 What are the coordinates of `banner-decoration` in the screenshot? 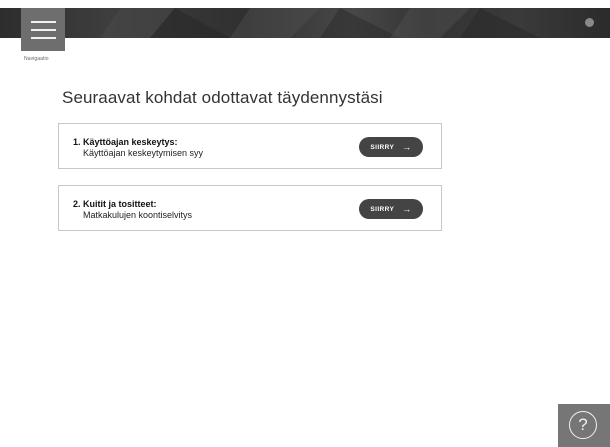 It's located at (320, 23).